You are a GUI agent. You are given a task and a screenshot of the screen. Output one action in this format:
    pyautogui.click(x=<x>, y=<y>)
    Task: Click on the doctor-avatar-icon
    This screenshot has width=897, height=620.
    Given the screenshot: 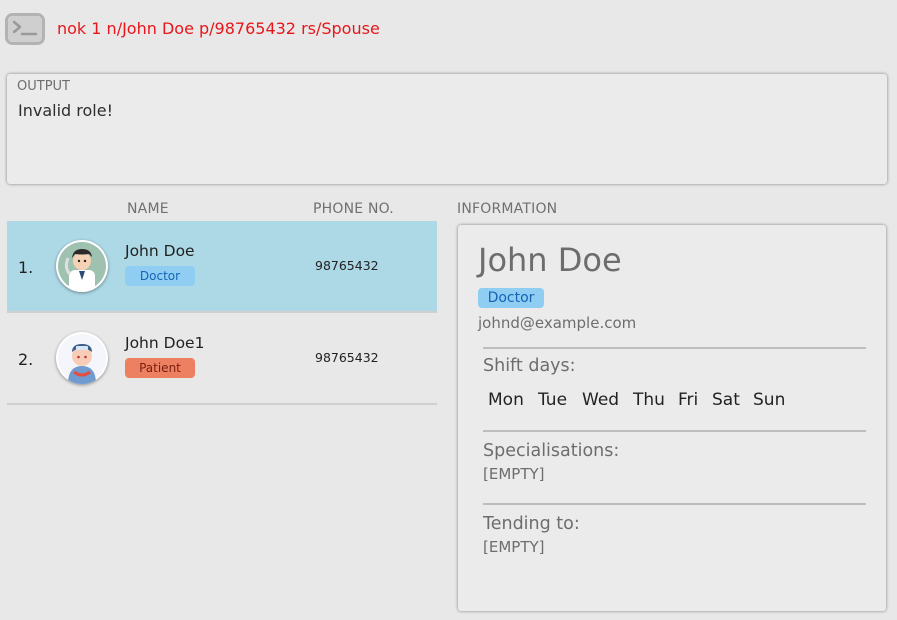 What is the action you would take?
    pyautogui.click(x=82, y=266)
    